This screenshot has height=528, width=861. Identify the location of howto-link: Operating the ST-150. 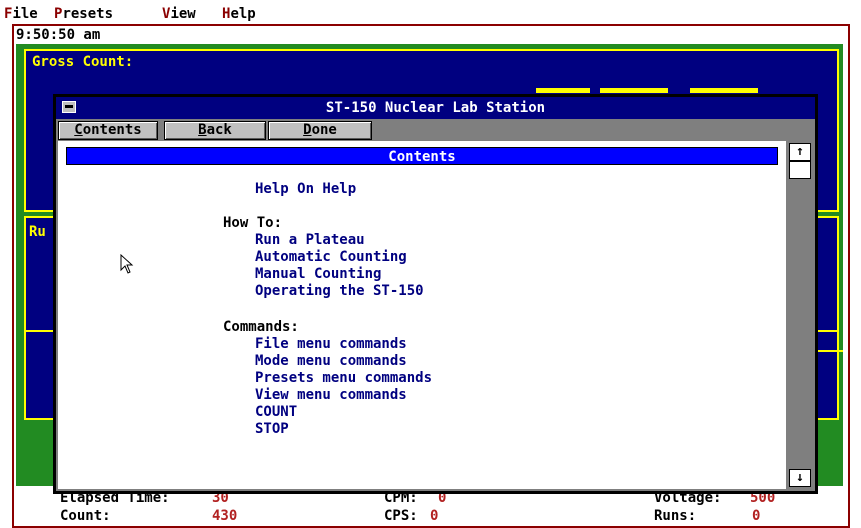
(339, 291).